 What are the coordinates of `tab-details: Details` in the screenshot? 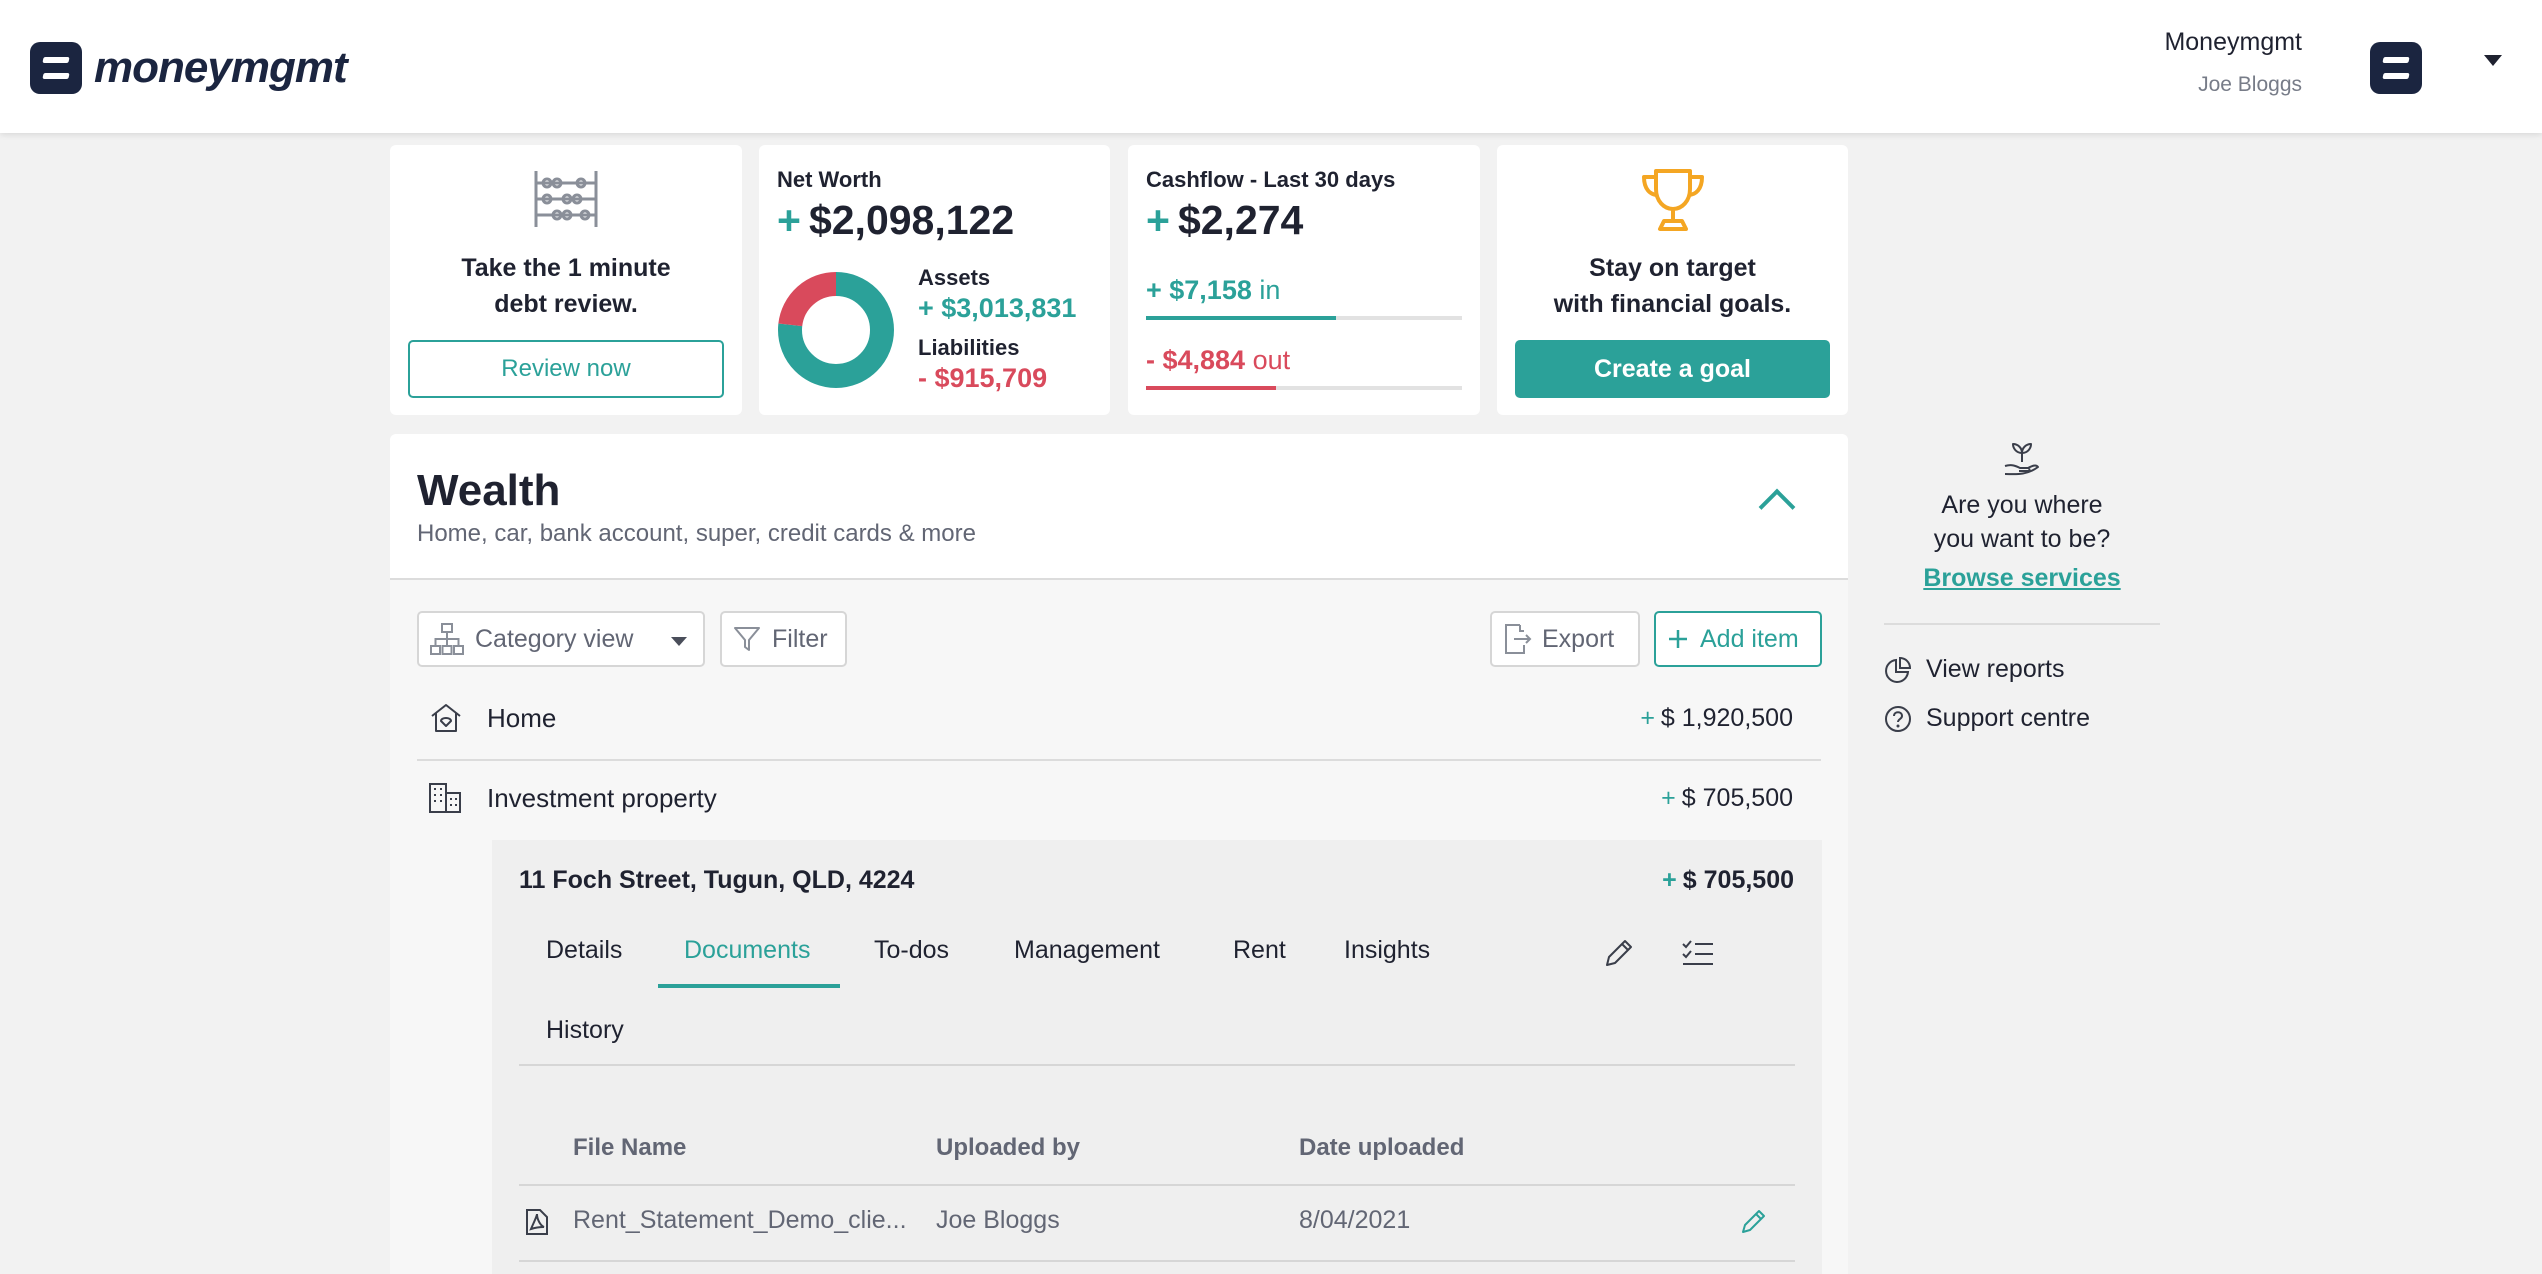 It's located at (584, 950).